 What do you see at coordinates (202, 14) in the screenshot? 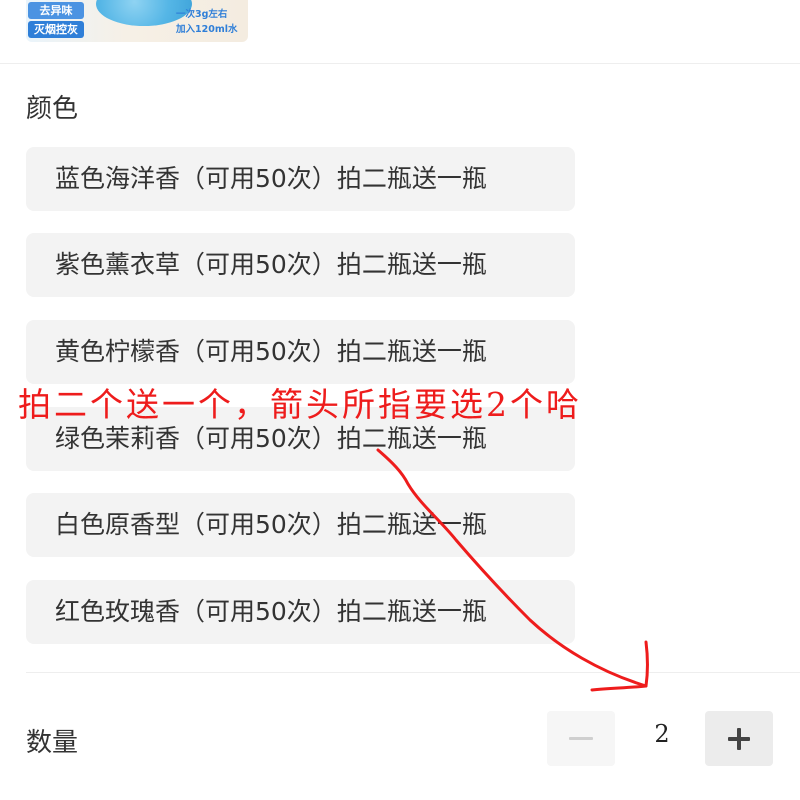
I see `thumbnail-note-top: 一次3g左右` at bounding box center [202, 14].